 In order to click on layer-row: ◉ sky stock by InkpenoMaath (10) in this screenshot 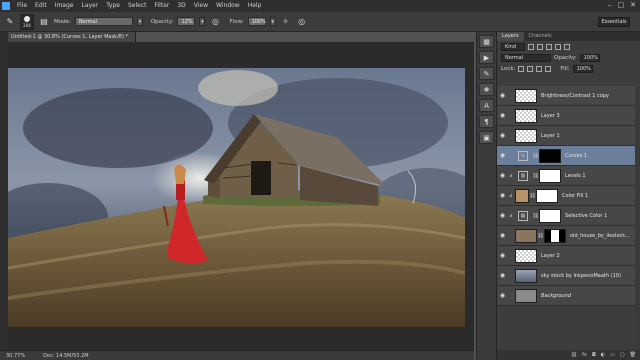, I will do `click(568, 276)`.